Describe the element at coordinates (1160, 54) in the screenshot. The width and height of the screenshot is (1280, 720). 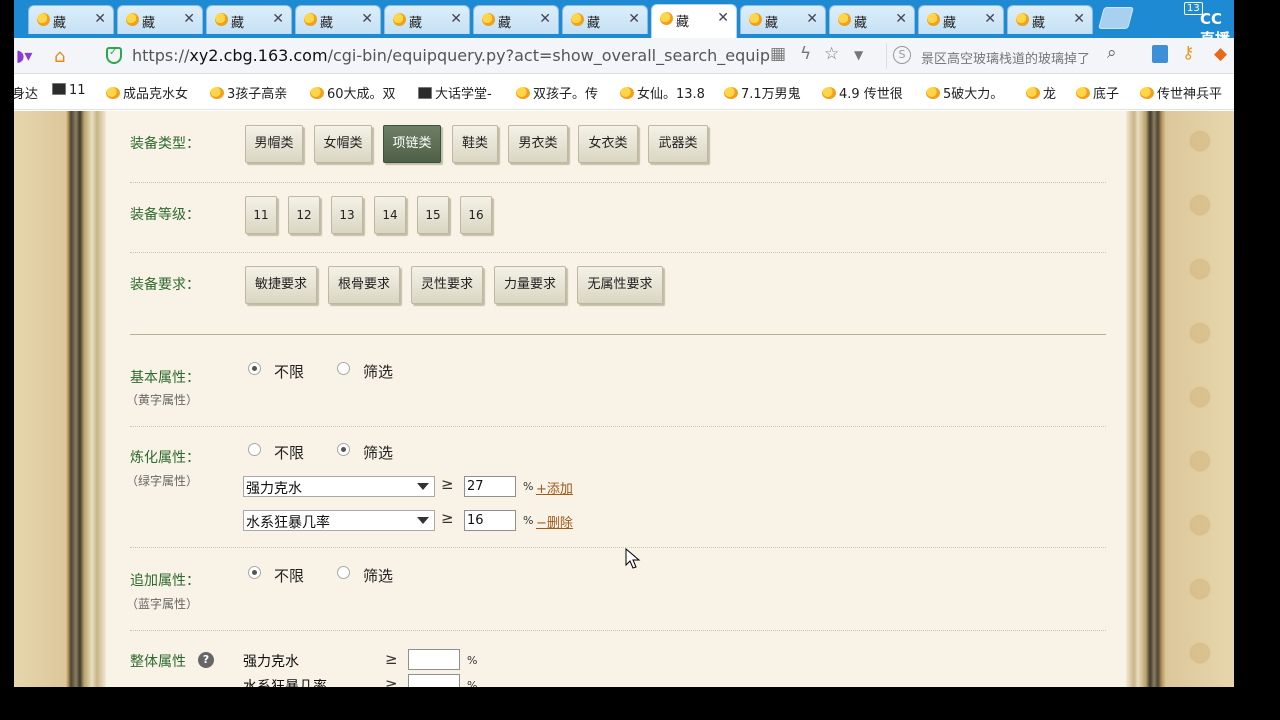
I see `extension-icon` at that location.